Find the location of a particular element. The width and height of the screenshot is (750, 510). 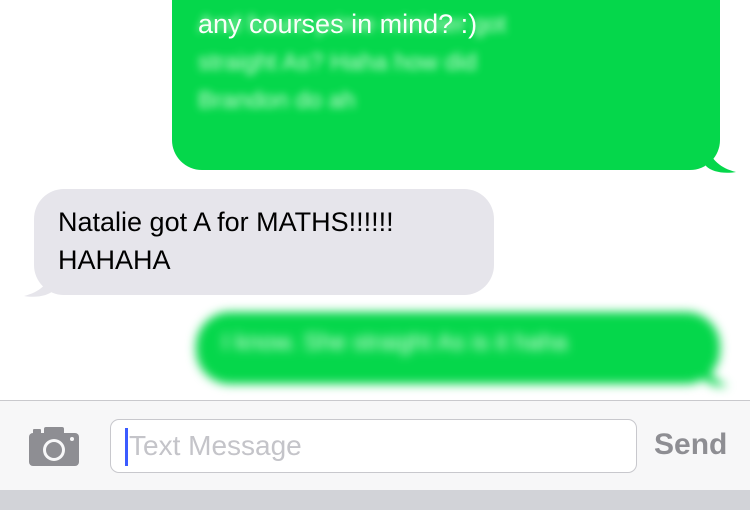

message-text-field: Text Message is located at coordinates (373, 446).